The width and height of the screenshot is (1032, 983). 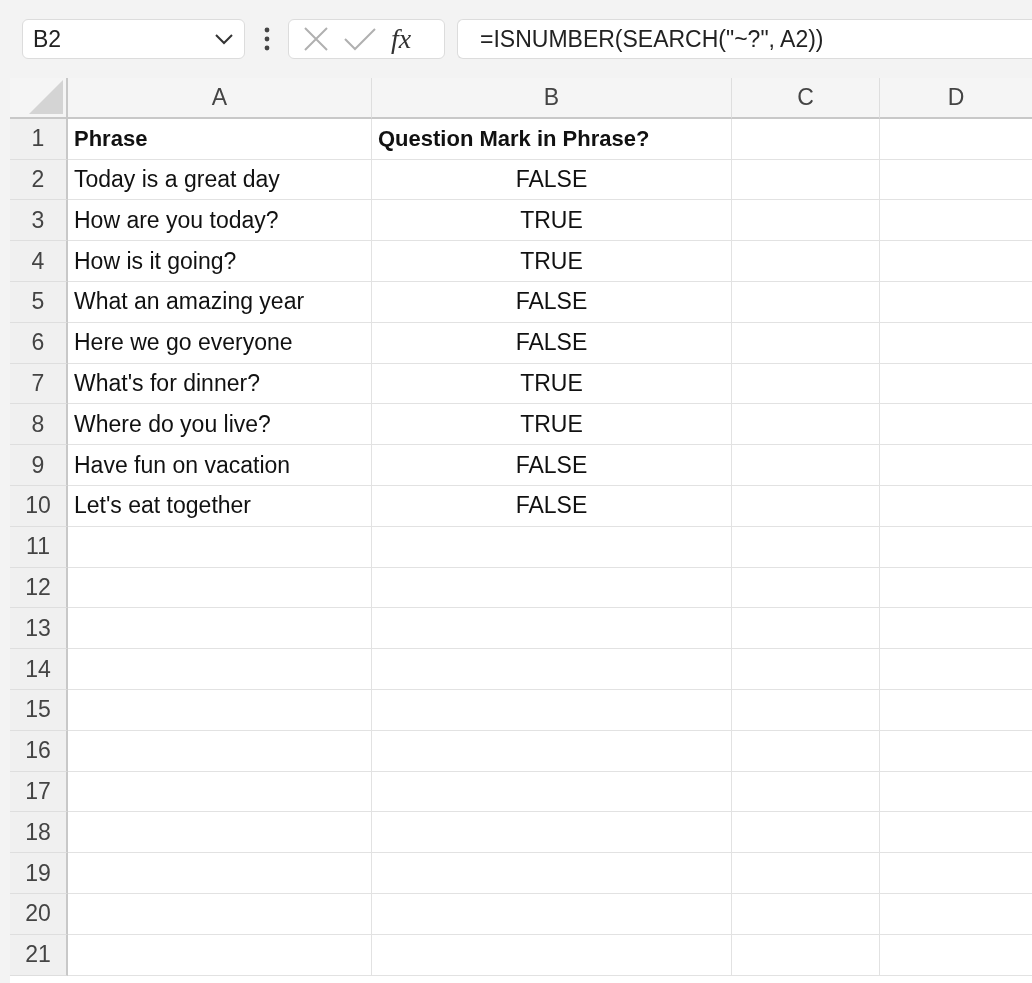 What do you see at coordinates (220, 302) in the screenshot?
I see `table-cell: What an amazing year` at bounding box center [220, 302].